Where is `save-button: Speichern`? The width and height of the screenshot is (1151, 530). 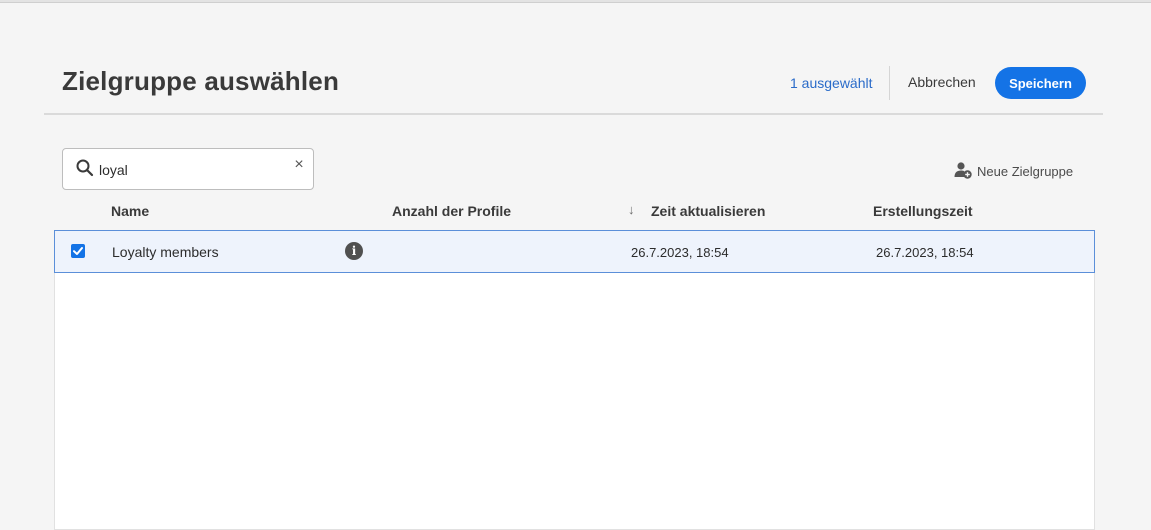 save-button: Speichern is located at coordinates (1040, 83).